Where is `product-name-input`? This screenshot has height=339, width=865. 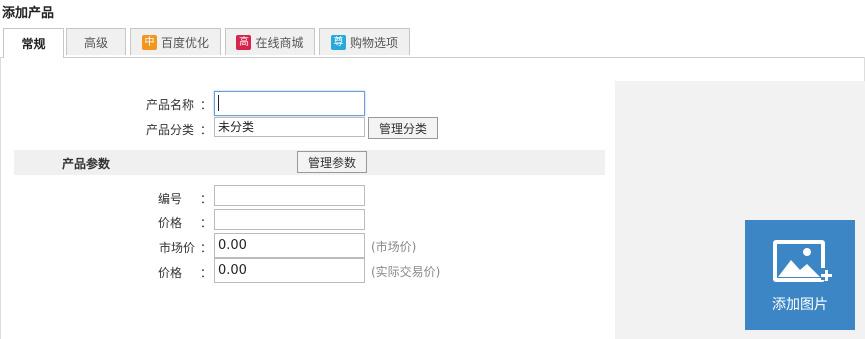 product-name-input is located at coordinates (289, 103).